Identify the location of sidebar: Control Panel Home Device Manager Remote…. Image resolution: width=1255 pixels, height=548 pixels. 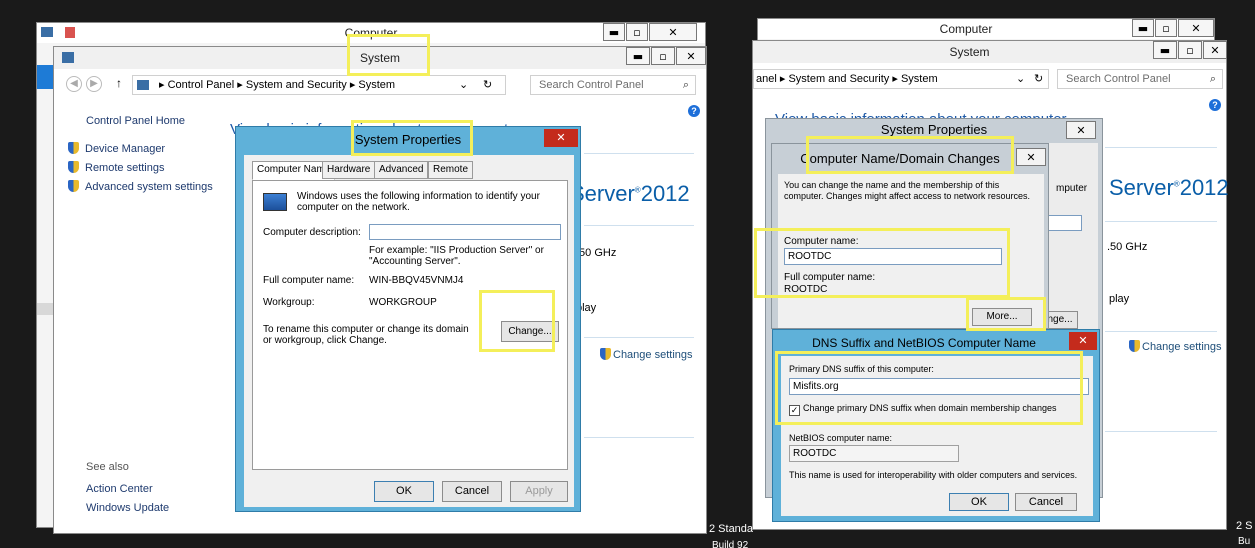
(142, 318).